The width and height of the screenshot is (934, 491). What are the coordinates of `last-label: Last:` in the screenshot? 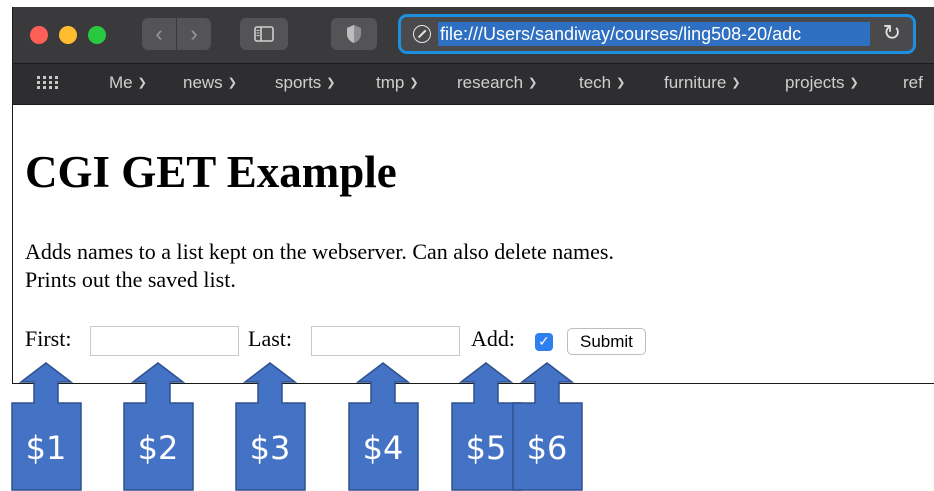 It's located at (270, 338).